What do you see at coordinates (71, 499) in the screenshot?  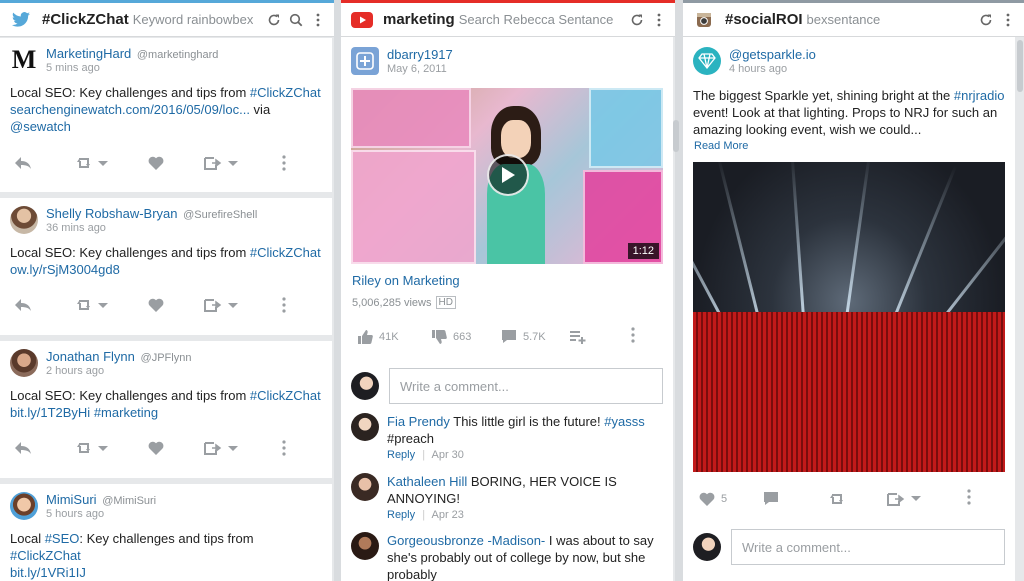 I see `author-name: MimiSuri` at bounding box center [71, 499].